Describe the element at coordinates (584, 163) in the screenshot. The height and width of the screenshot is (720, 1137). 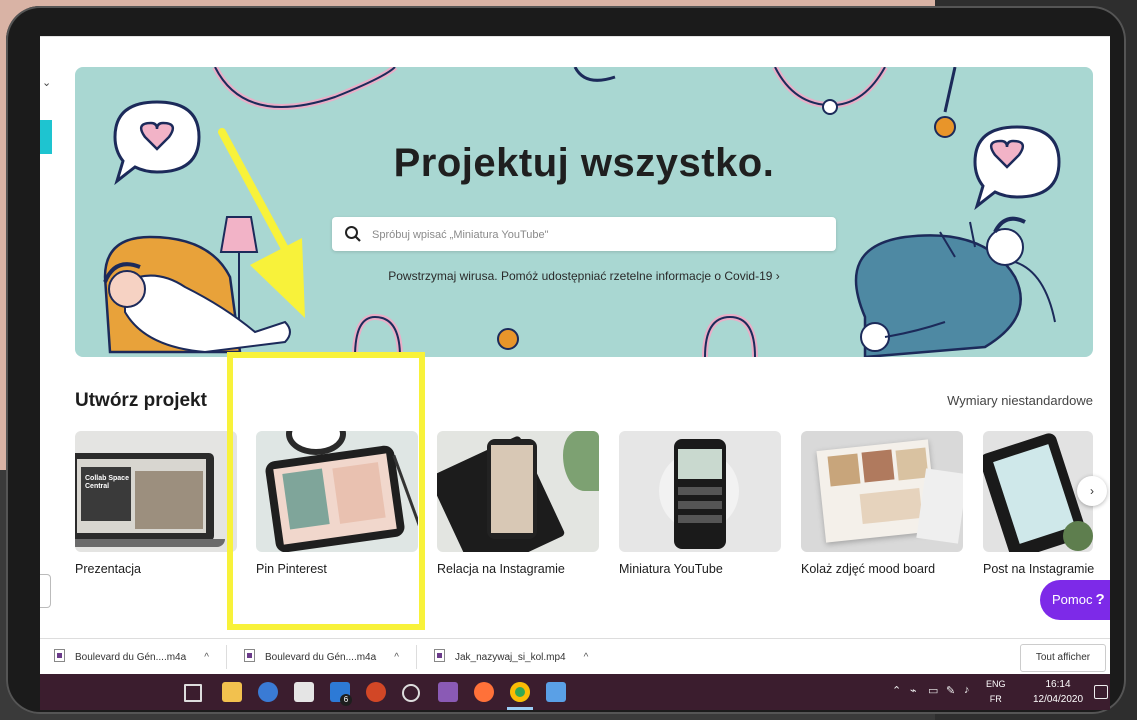
I see `hero-title: Projektuj wszystko.` at that location.